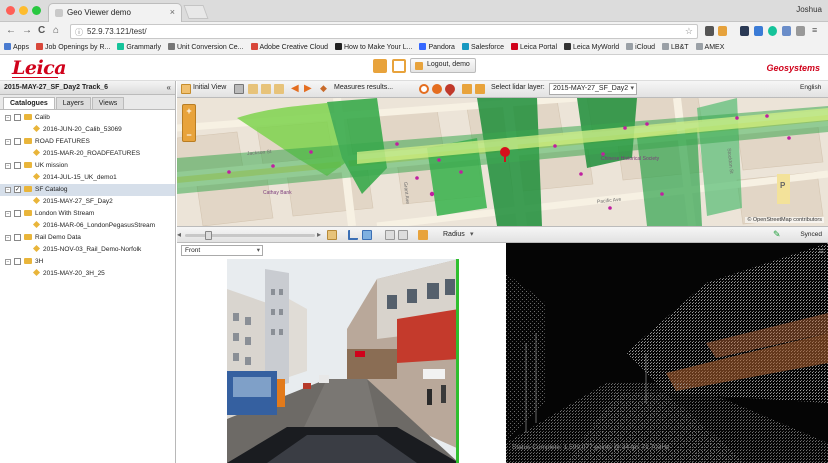 Image resolution: width=828 pixels, height=463 pixels. Describe the element at coordinates (772, 31) in the screenshot. I see `extension-grammarly-icon` at that location.